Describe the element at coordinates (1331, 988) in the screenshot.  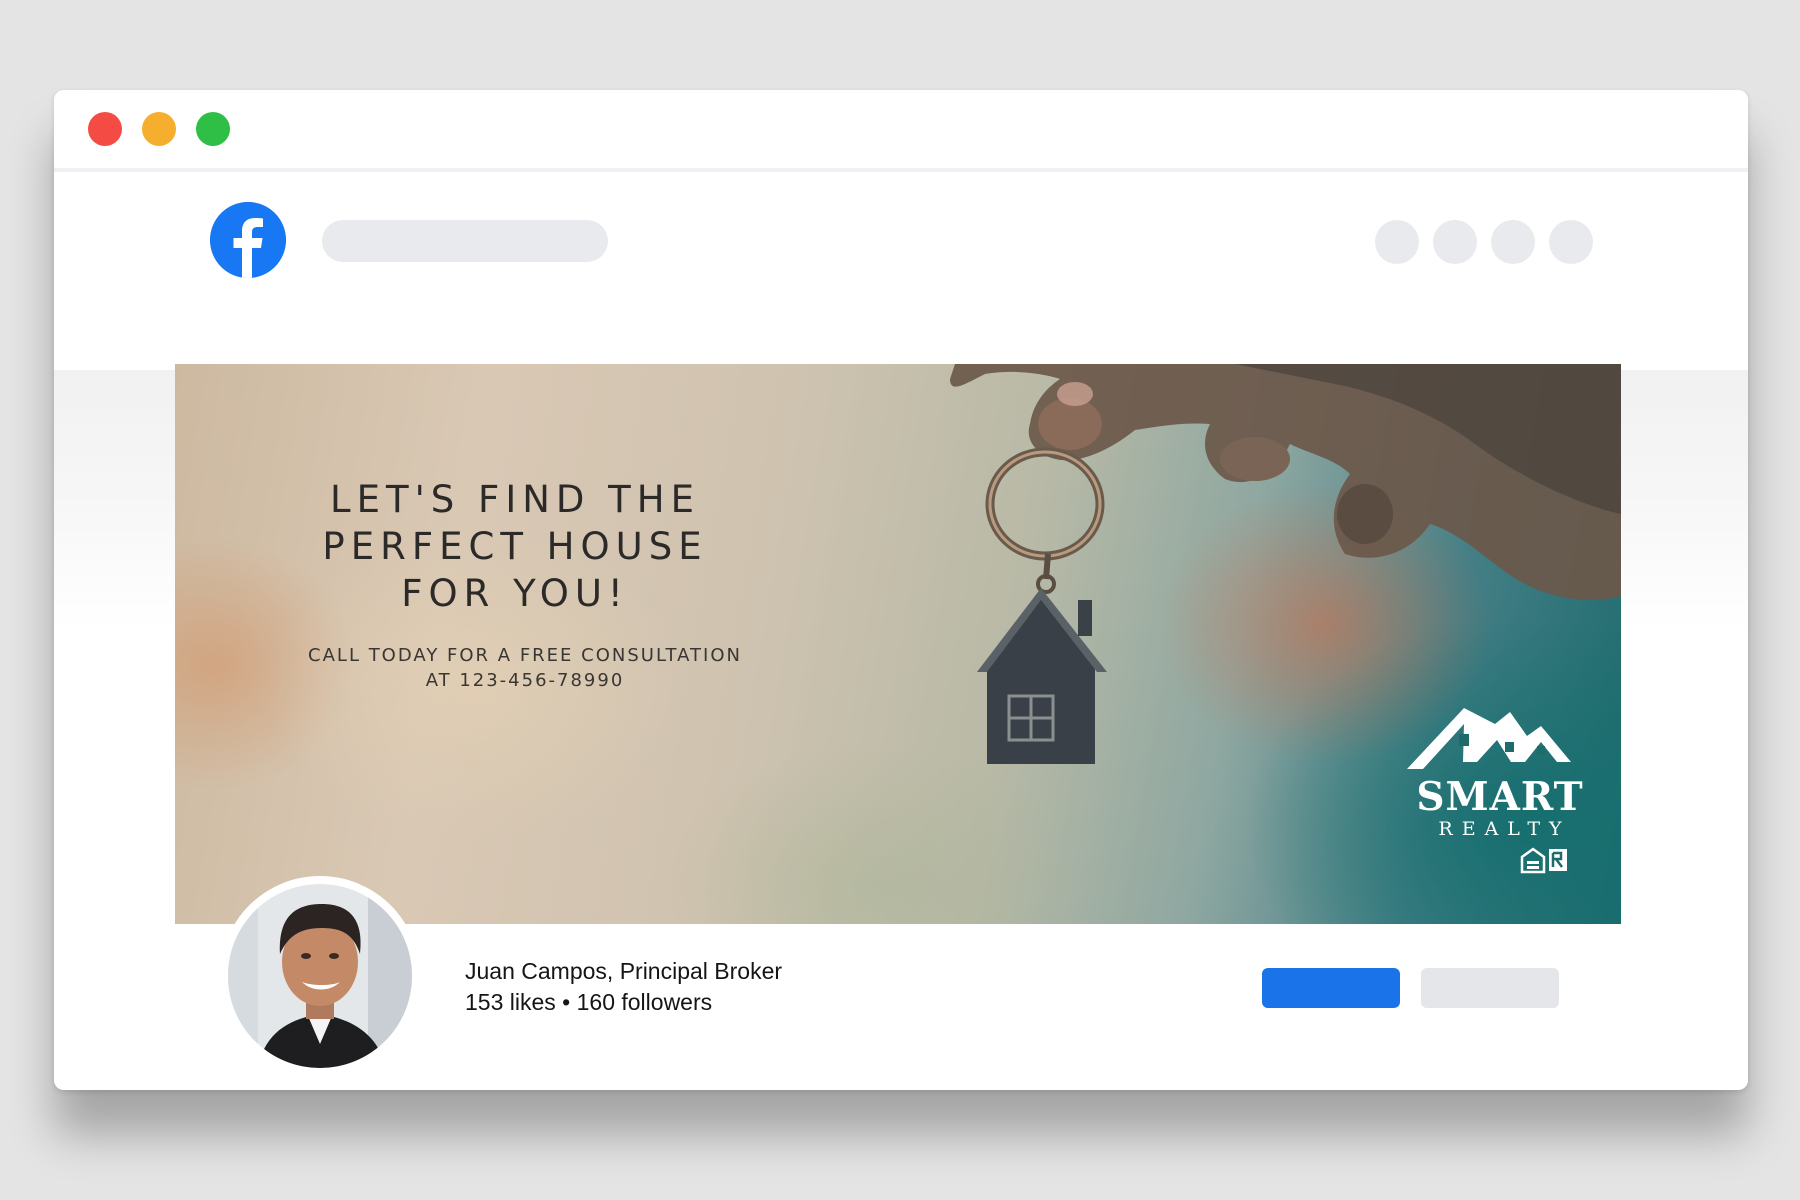
I see `primary-action-button` at that location.